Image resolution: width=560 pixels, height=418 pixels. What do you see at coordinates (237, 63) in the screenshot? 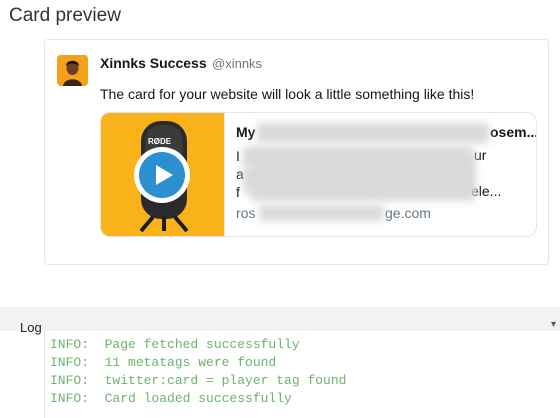
I see `user-handle: @xinnks` at bounding box center [237, 63].